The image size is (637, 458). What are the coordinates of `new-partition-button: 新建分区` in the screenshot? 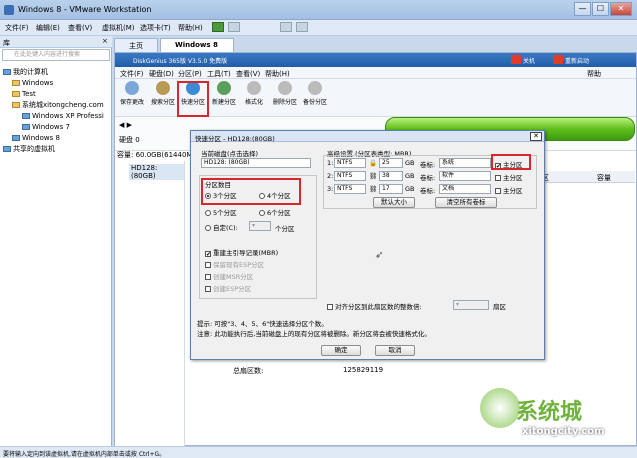 It's located at (224, 93).